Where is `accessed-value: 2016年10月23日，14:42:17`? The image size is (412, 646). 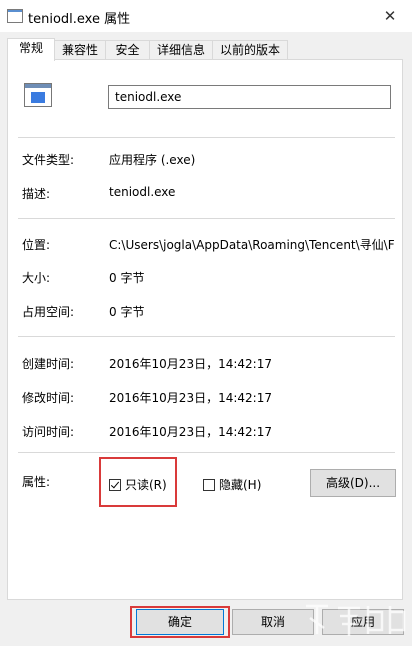
accessed-value: 2016年10月23日，14:42:17 is located at coordinates (190, 432).